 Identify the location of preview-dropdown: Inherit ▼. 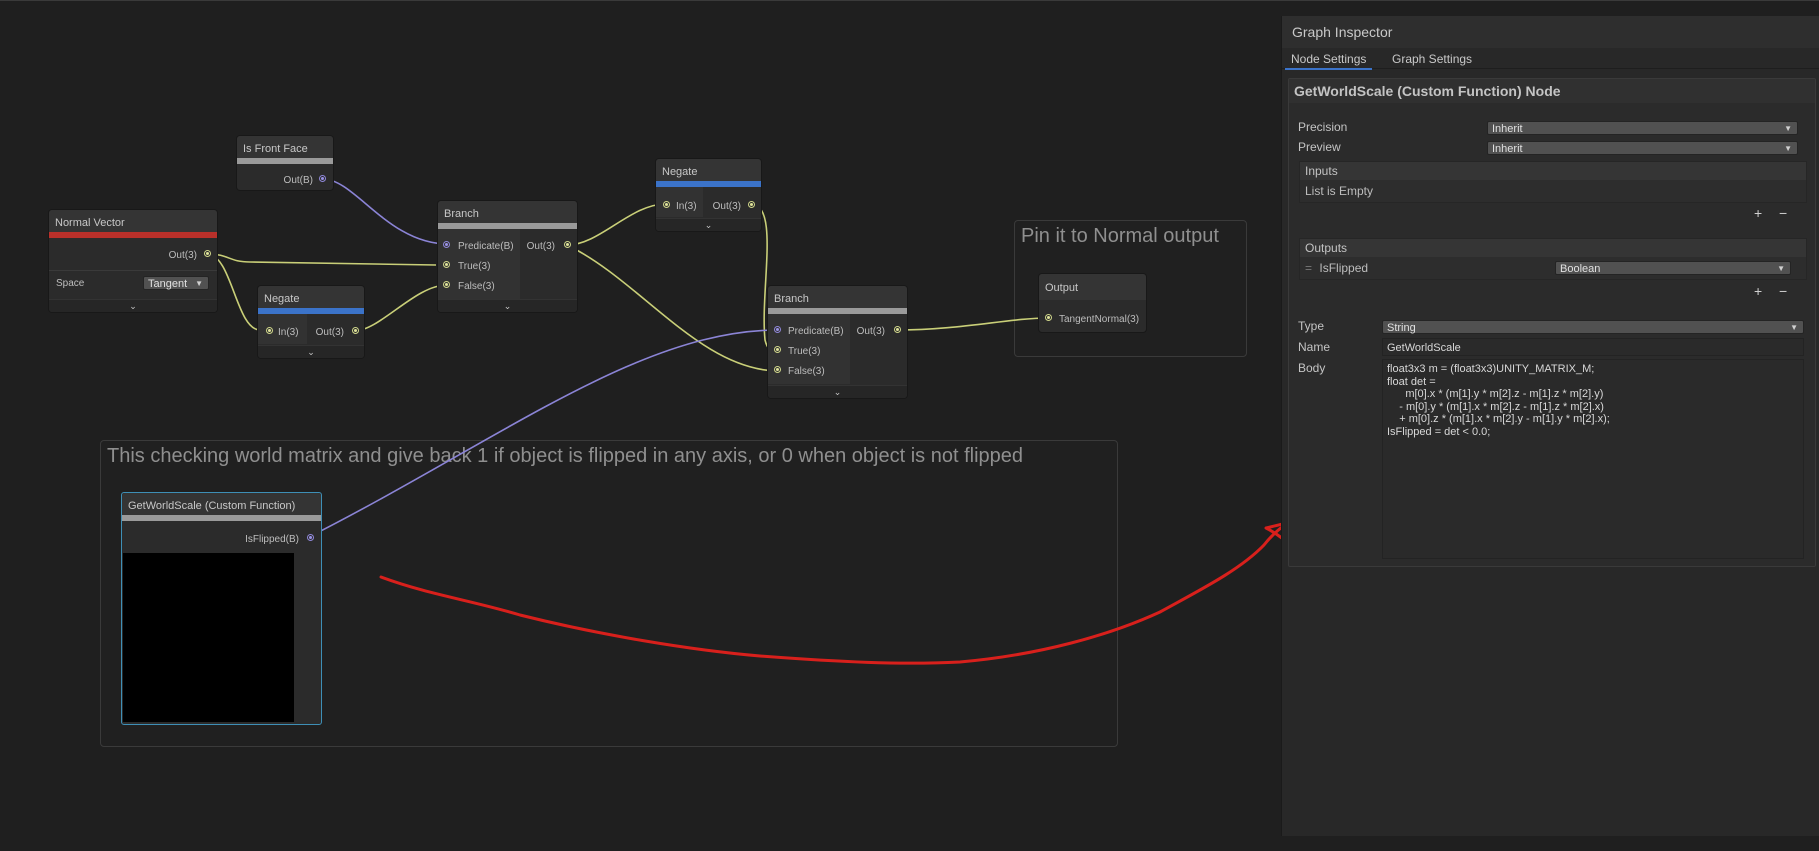
(1642, 148).